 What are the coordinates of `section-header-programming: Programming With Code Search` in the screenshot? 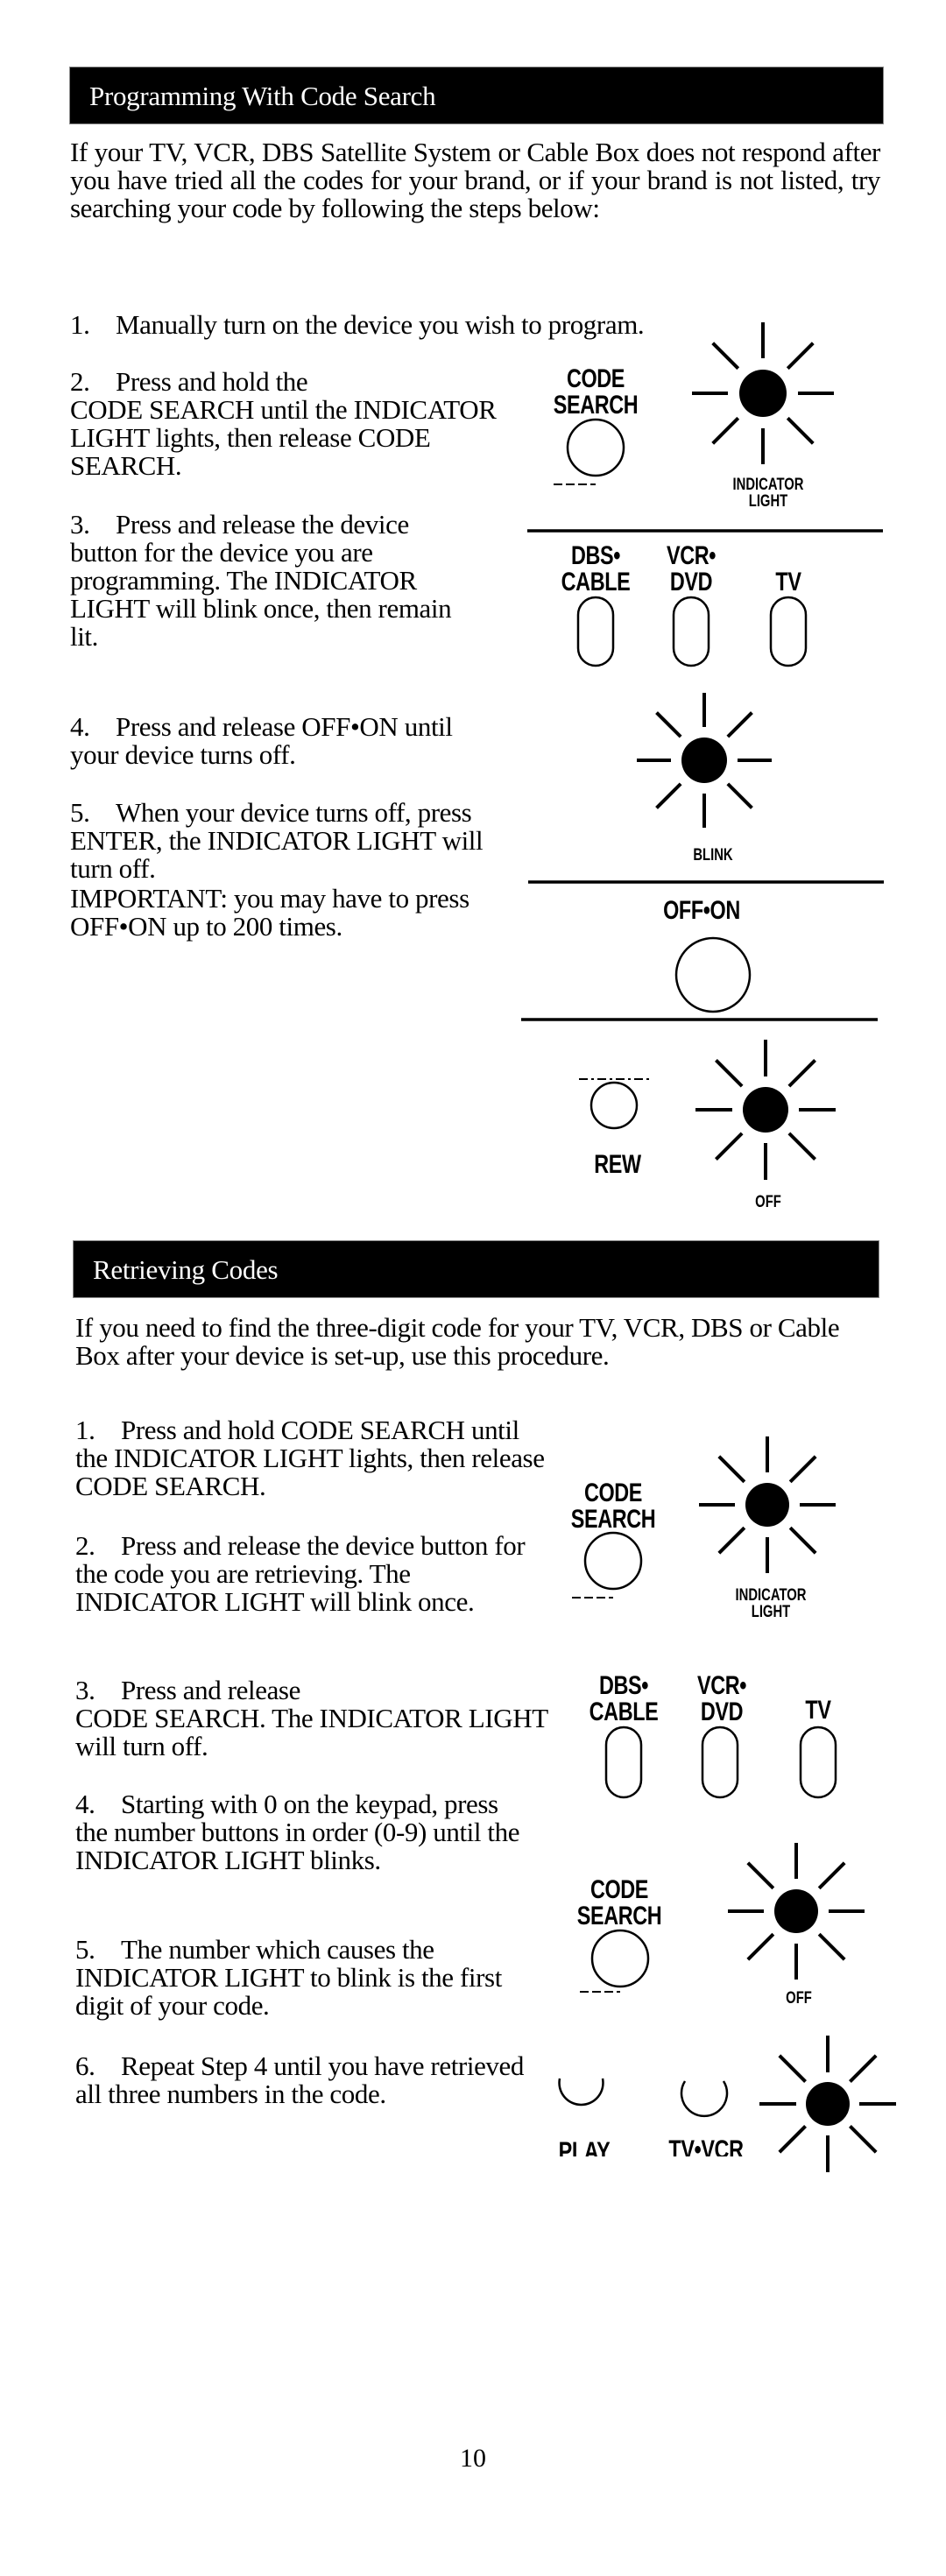 It's located at (476, 95).